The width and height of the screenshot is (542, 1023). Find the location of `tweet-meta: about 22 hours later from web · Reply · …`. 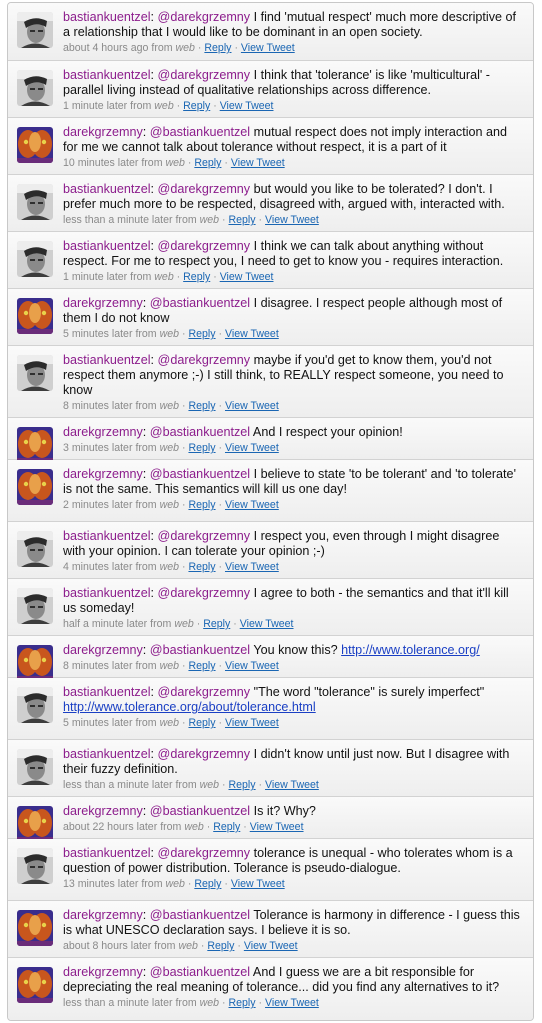

tweet-meta: about 22 hours later from web · Reply · … is located at coordinates (294, 827).